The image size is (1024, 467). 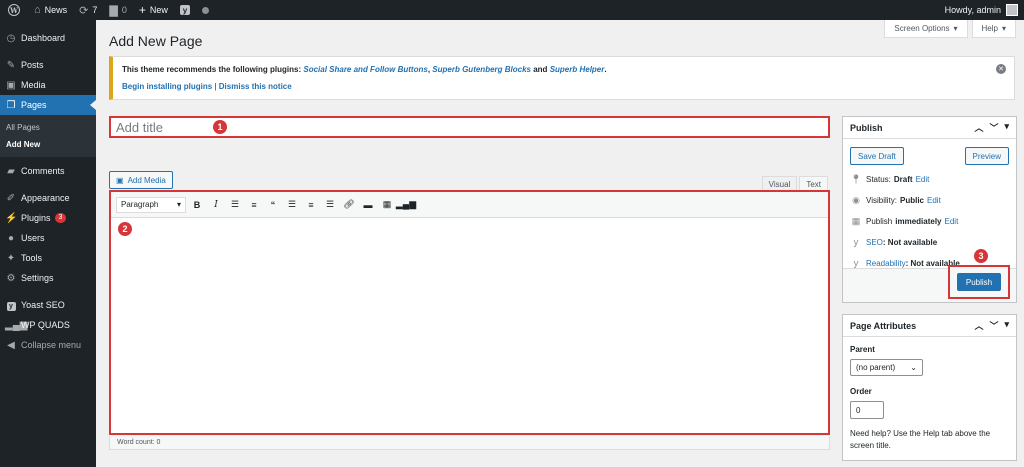 I want to click on sidebar-item-users: ● Users, so click(x=48, y=238).